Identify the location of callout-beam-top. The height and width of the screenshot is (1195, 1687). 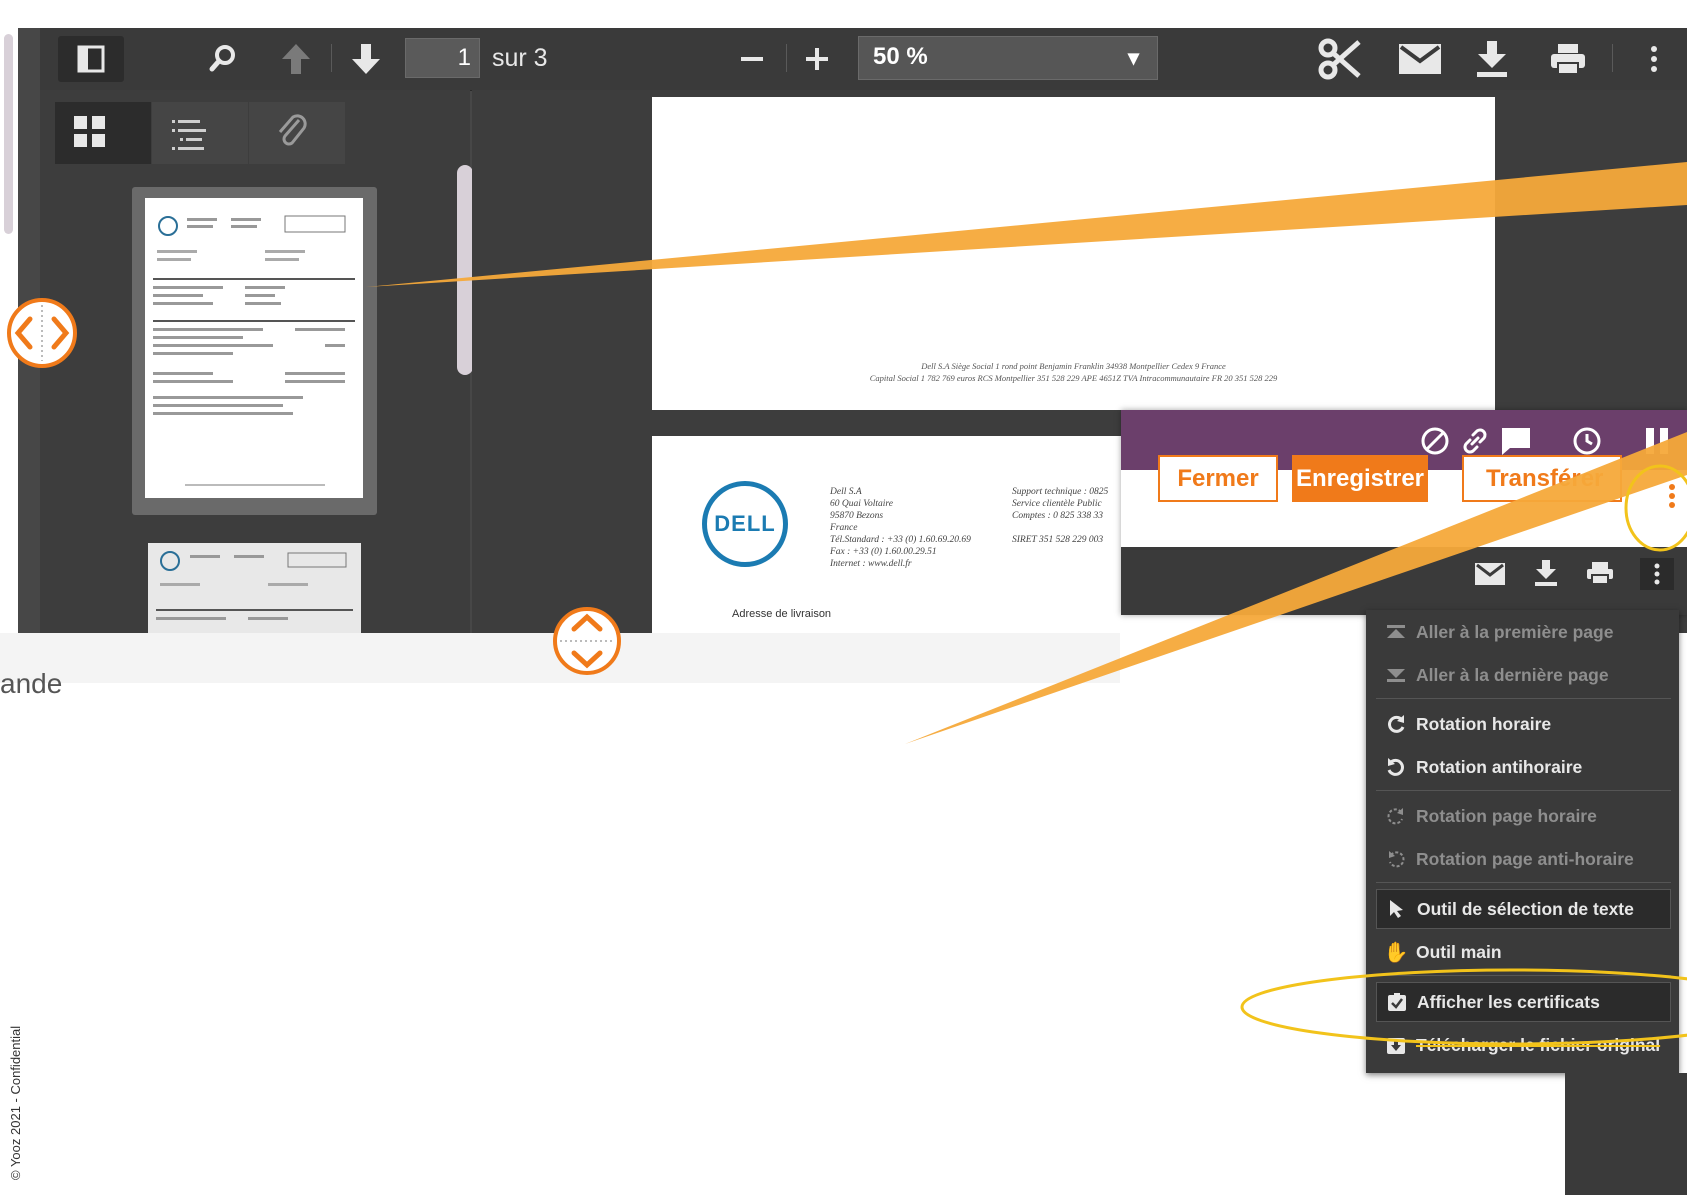
(1026, 224).